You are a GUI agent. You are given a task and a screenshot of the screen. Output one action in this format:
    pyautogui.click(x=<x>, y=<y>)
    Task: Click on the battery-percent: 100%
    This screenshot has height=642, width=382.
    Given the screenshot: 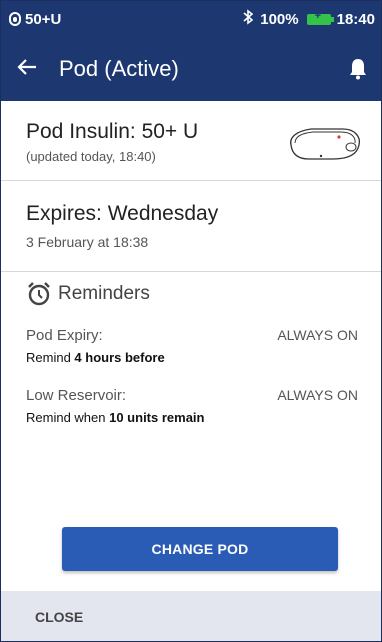 What is the action you would take?
    pyautogui.click(x=279, y=19)
    